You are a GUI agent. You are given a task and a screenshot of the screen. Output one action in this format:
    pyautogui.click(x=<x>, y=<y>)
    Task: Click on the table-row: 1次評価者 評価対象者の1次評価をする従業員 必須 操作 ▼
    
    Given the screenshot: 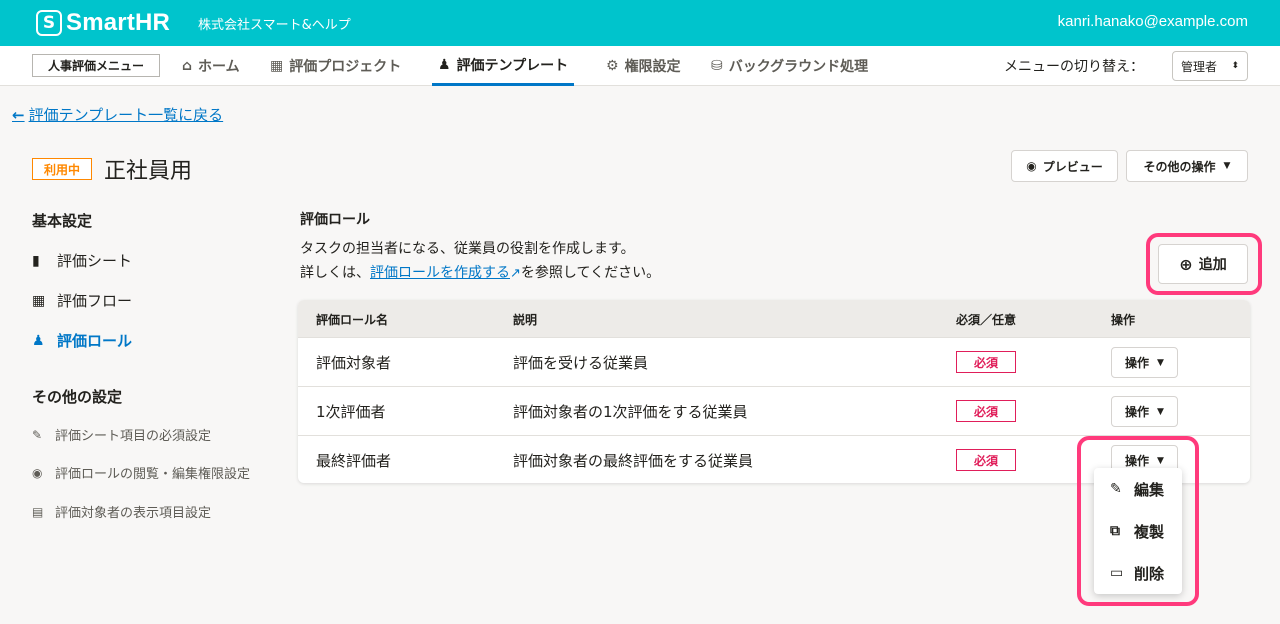 What is the action you would take?
    pyautogui.click(x=774, y=410)
    